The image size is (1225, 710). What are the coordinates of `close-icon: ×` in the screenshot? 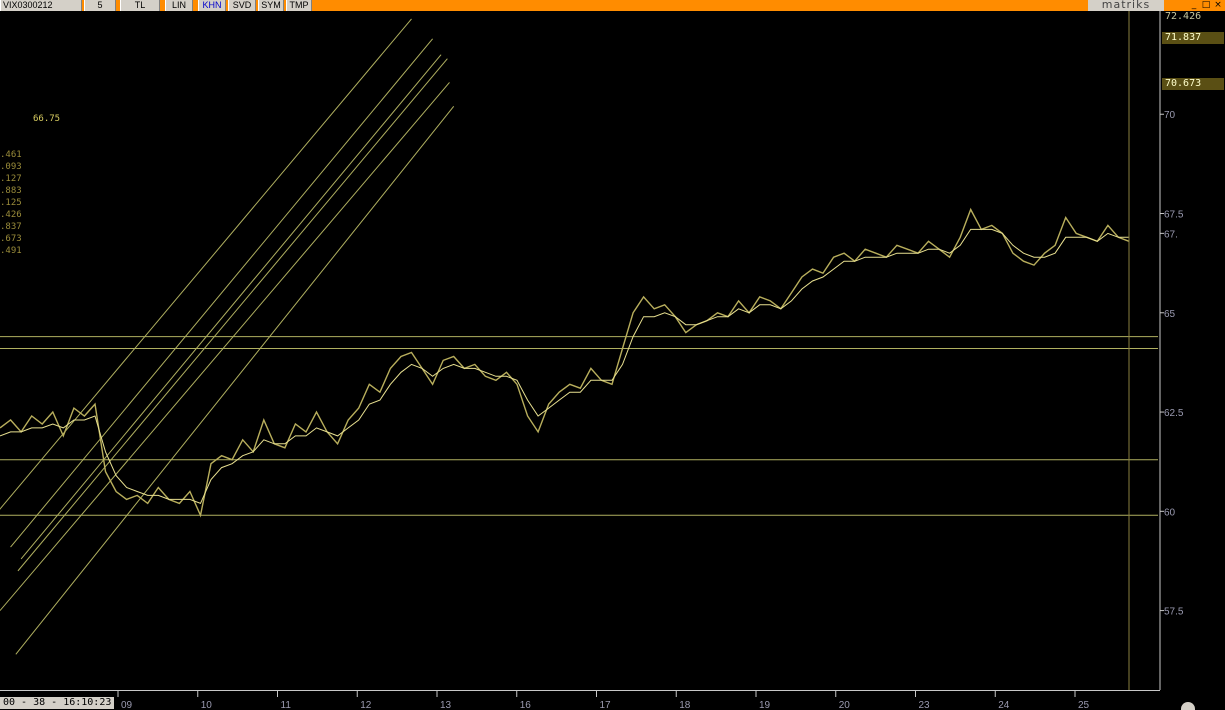 It's located at (1218, 5).